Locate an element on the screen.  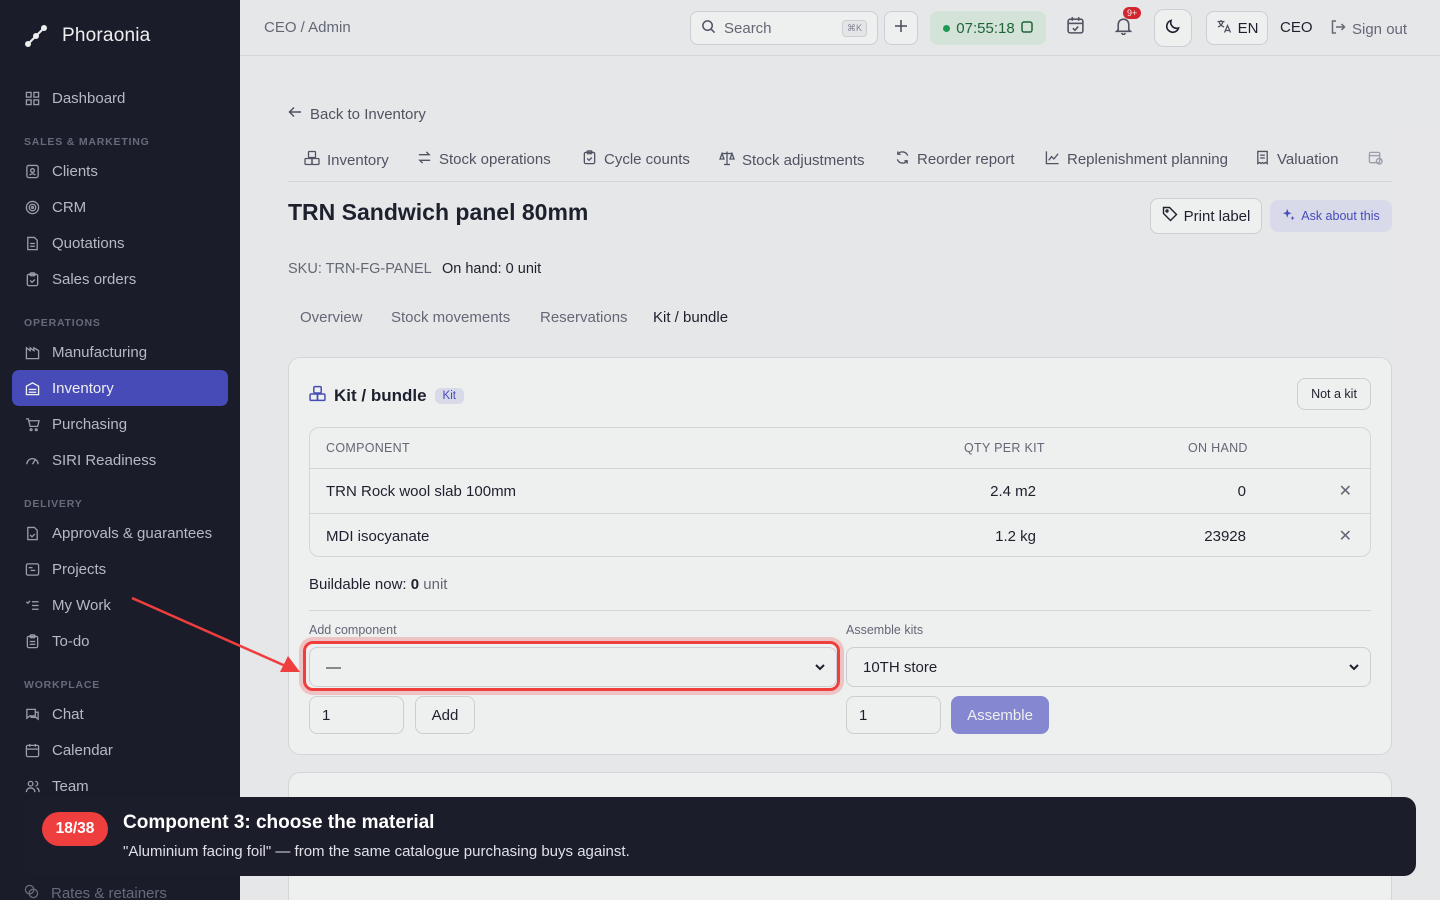
tab-overview: Overview is located at coordinates (331, 317).